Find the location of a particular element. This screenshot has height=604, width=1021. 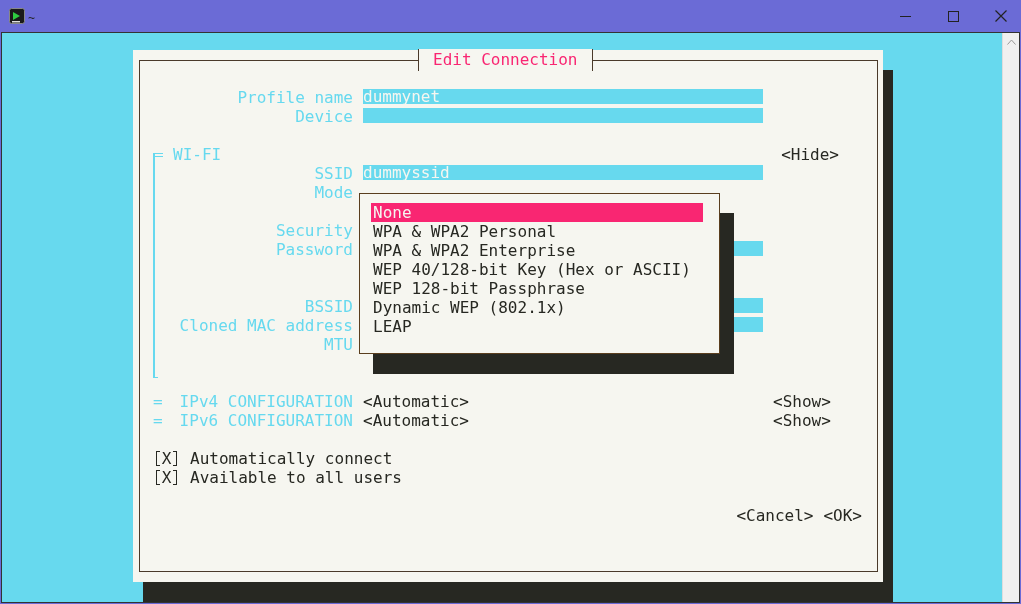

minimize-icon is located at coordinates (905, 16).